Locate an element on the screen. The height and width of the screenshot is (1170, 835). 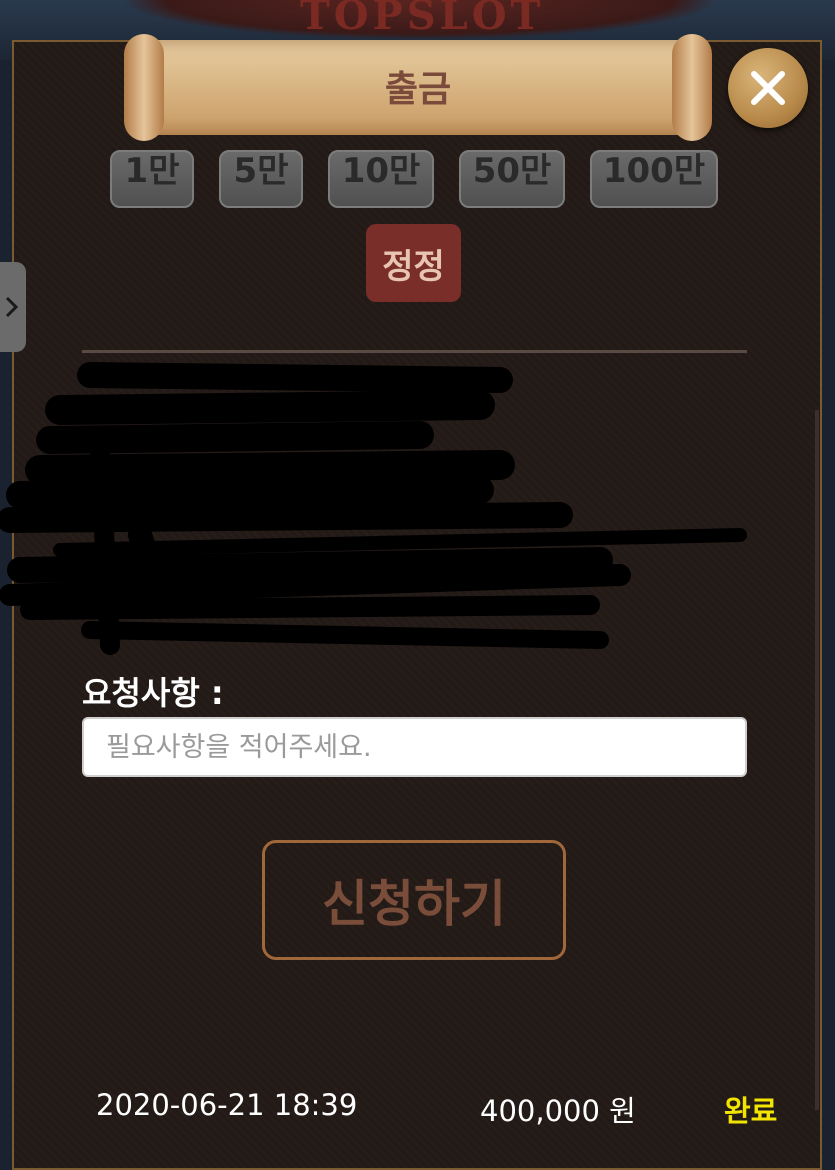
amount-button-100man: 100만 is located at coordinates (654, 179).